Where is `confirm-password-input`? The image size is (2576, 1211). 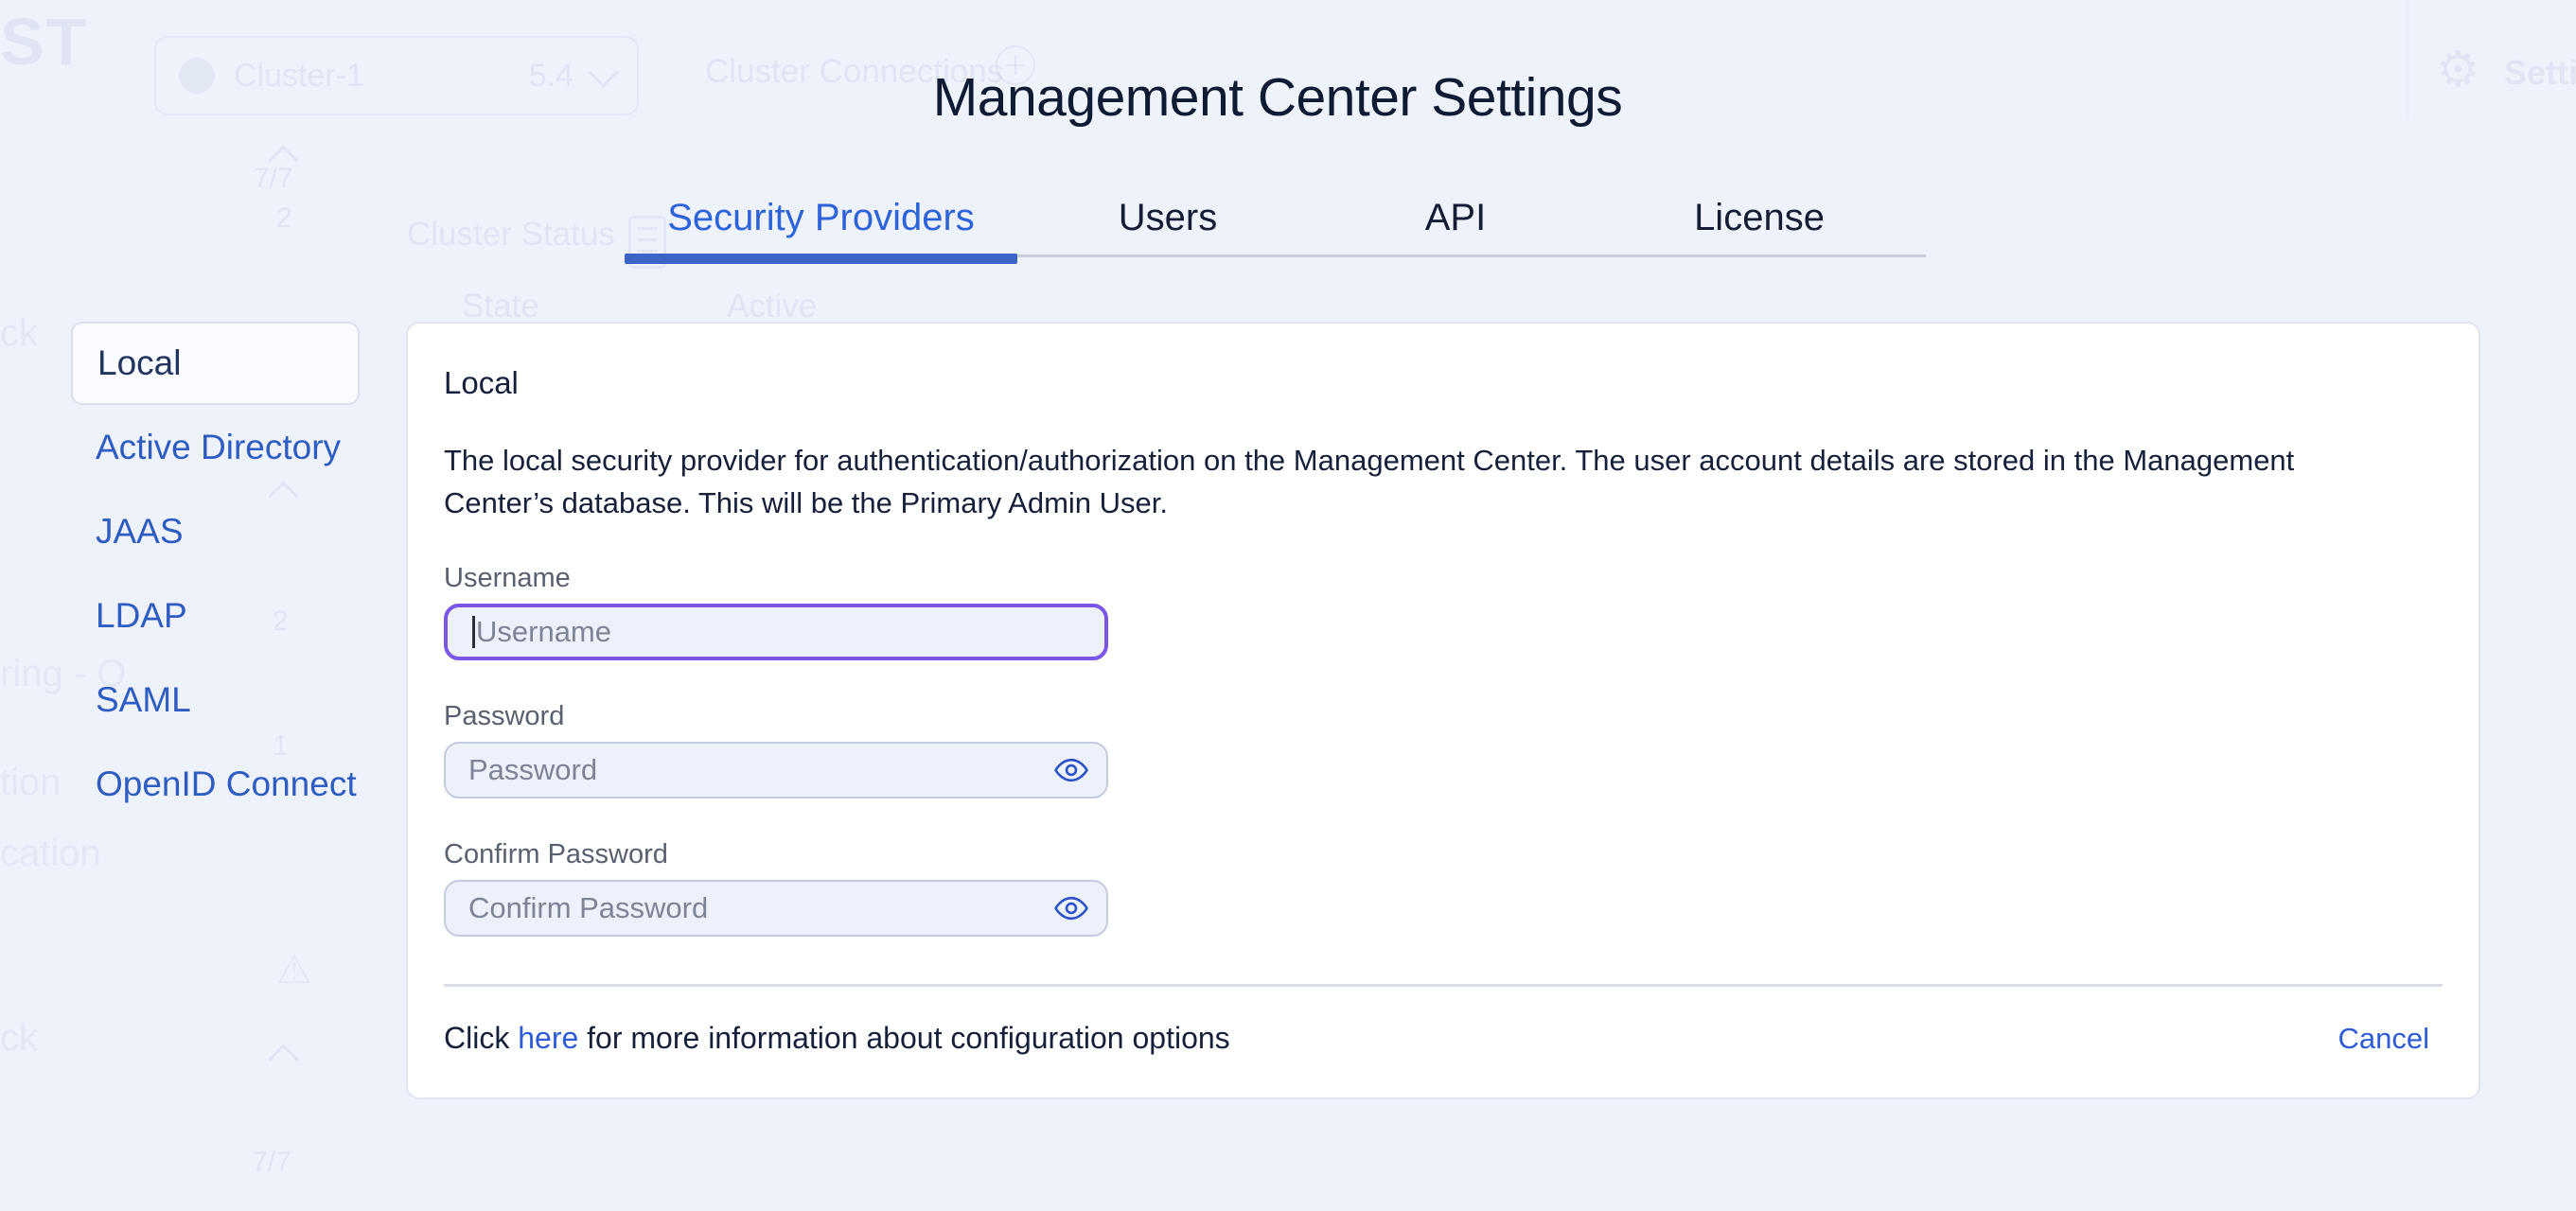
confirm-password-input is located at coordinates (776, 908).